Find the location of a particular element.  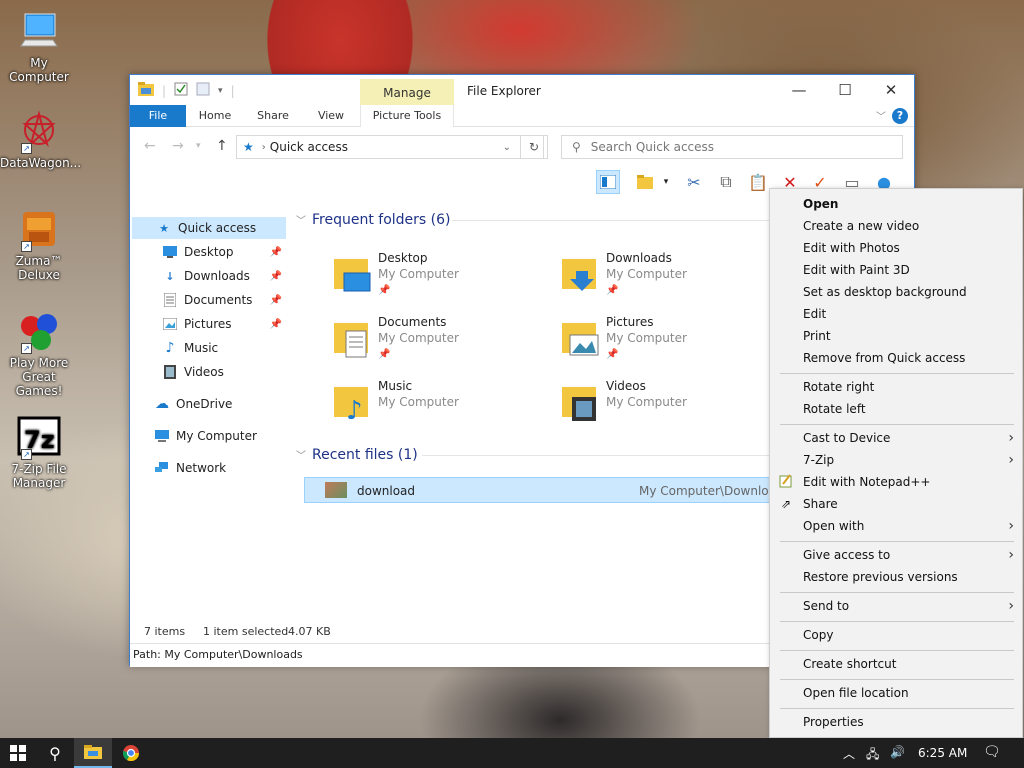

show-hidden-icons-button: ︿ is located at coordinates (849, 753).